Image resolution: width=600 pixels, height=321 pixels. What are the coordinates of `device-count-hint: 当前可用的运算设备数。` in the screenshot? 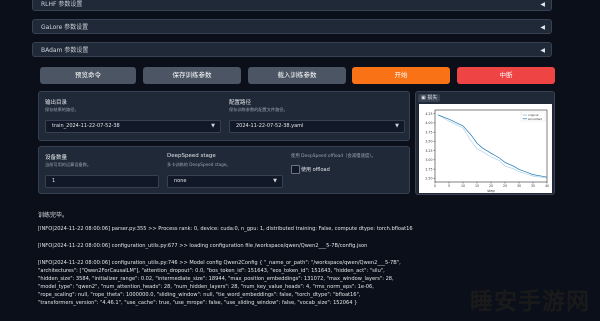 It's located at (68, 164).